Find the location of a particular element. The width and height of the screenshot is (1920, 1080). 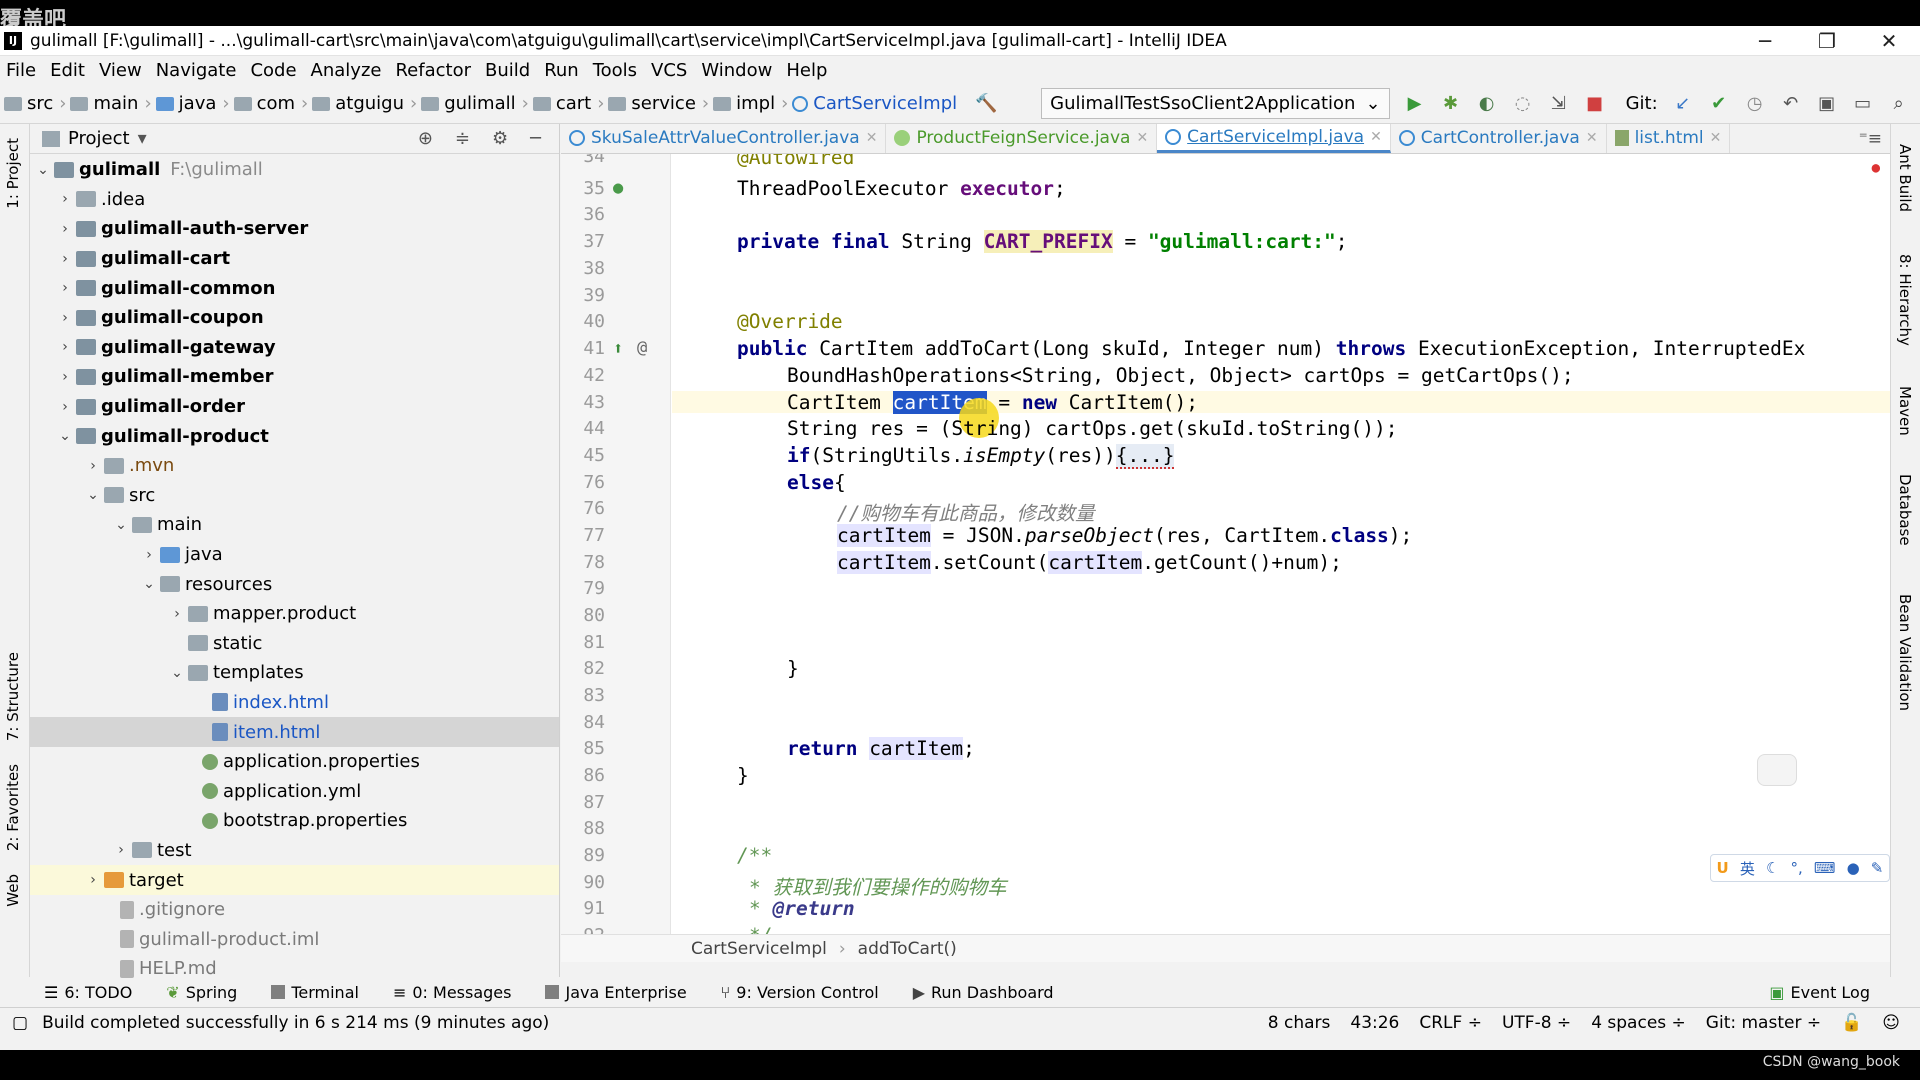

menu-vcs: VCS is located at coordinates (669, 70).